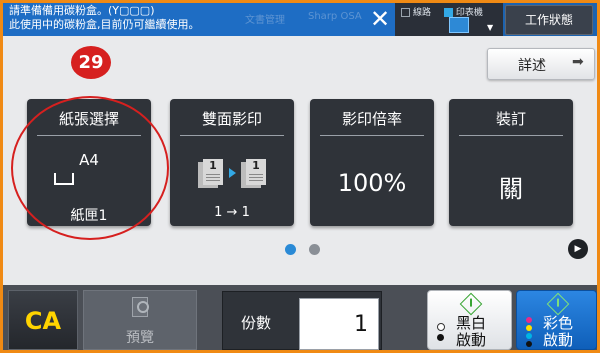 This screenshot has height=353, width=600. I want to click on close-icon: ✕, so click(380, 19).